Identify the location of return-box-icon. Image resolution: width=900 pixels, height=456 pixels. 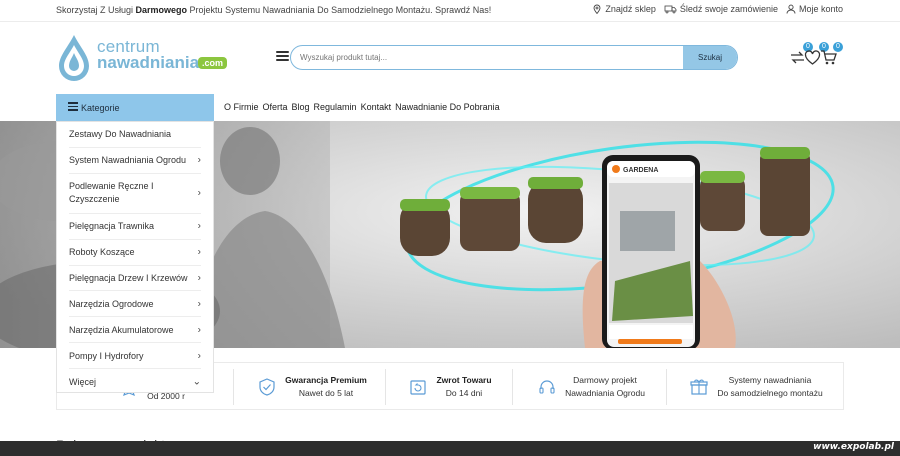
(418, 387).